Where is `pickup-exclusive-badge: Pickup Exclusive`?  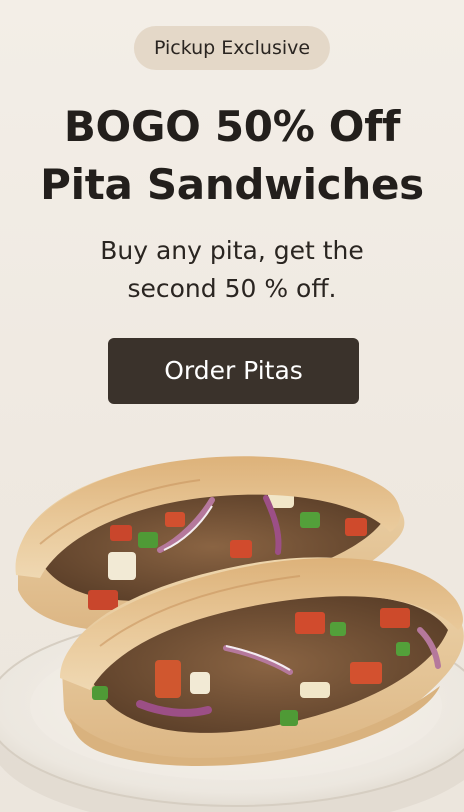
pickup-exclusive-badge: Pickup Exclusive is located at coordinates (232, 48).